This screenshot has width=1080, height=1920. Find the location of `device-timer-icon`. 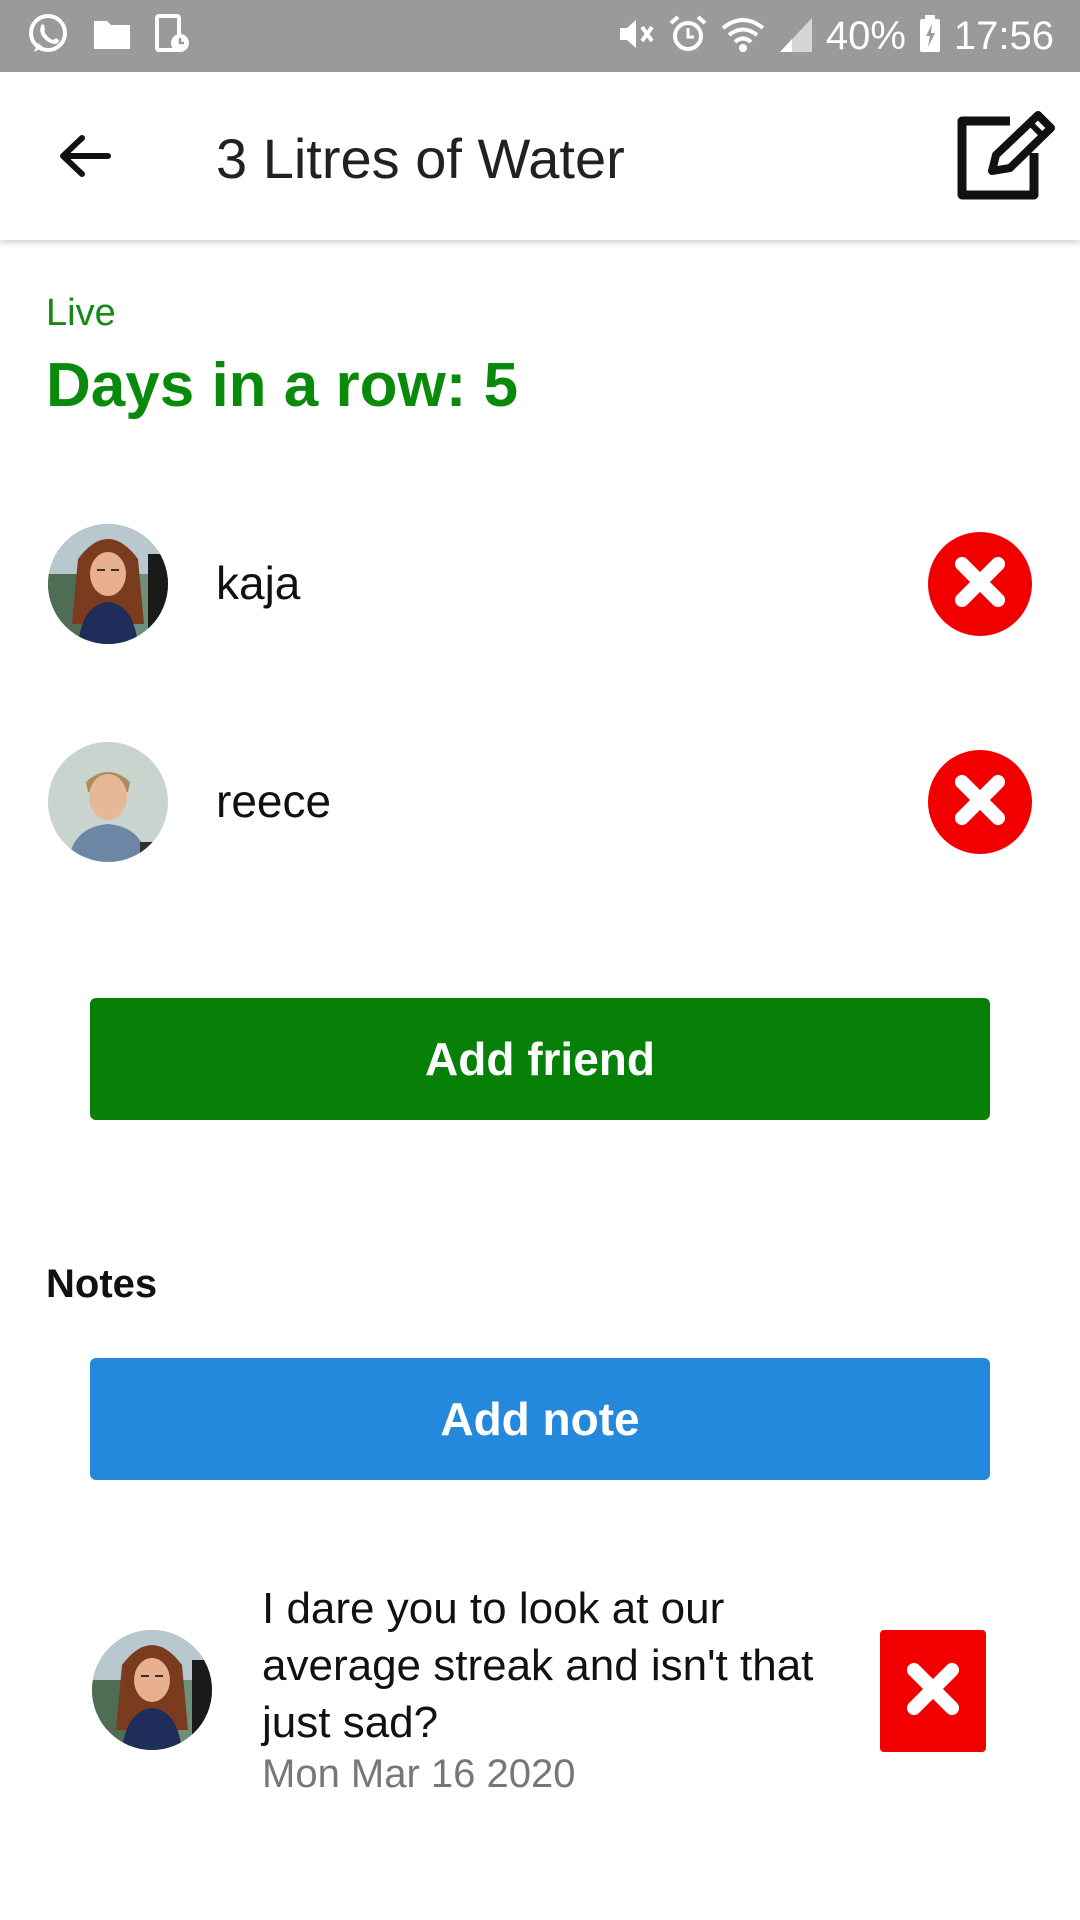

device-timer-icon is located at coordinates (172, 36).